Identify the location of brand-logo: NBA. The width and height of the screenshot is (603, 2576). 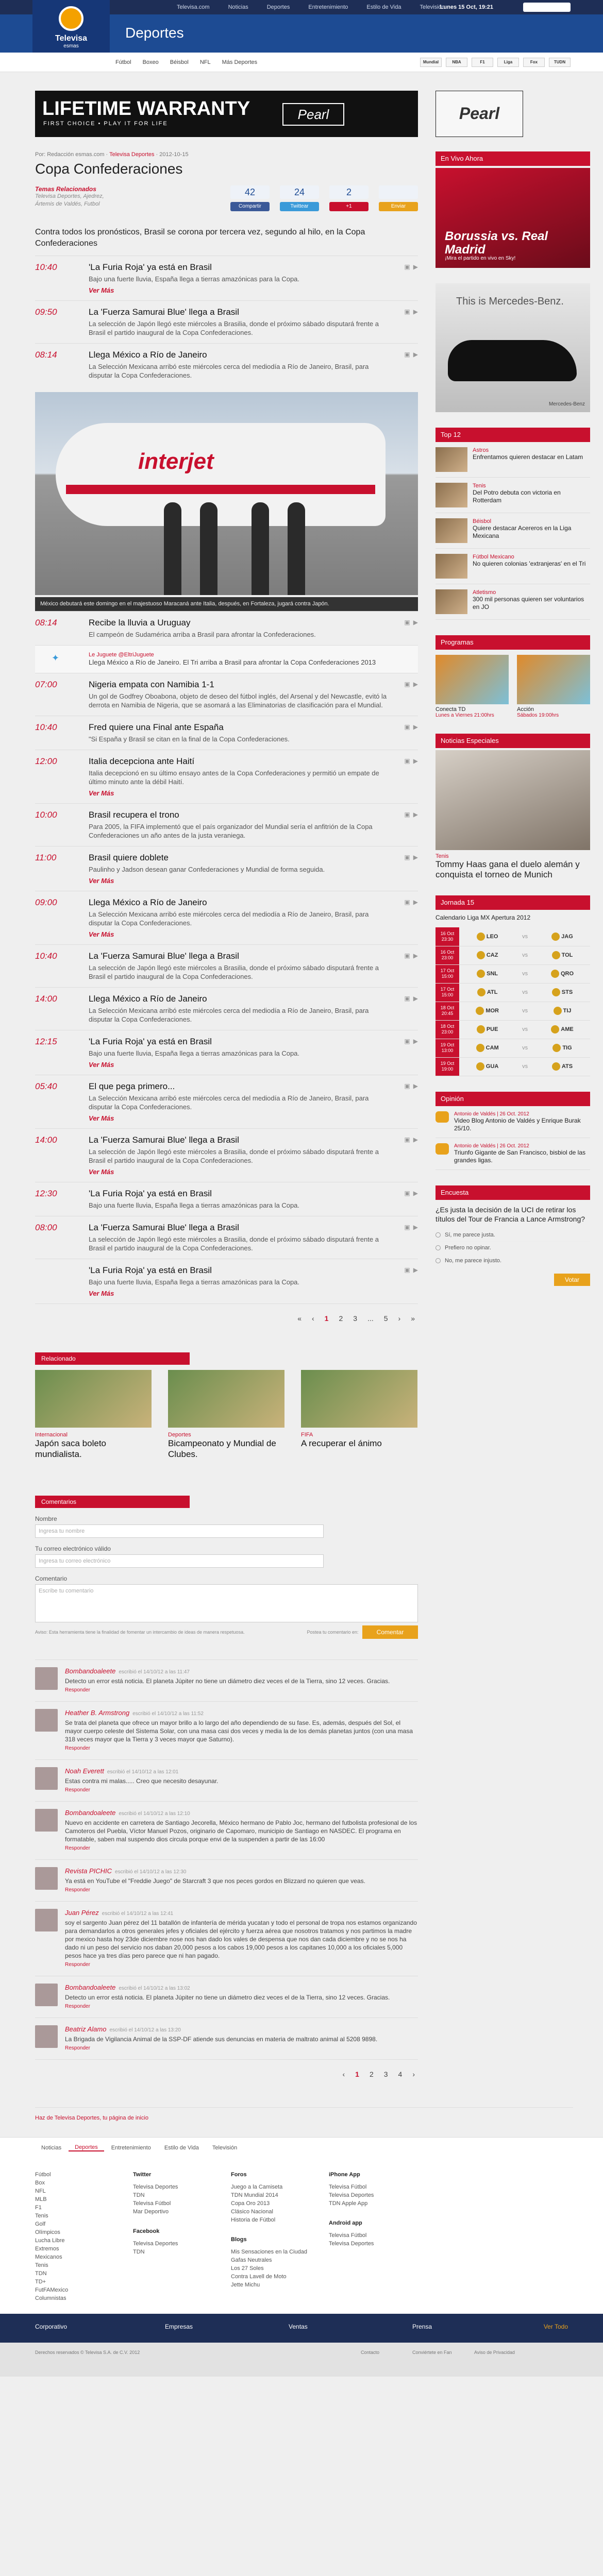
(456, 62).